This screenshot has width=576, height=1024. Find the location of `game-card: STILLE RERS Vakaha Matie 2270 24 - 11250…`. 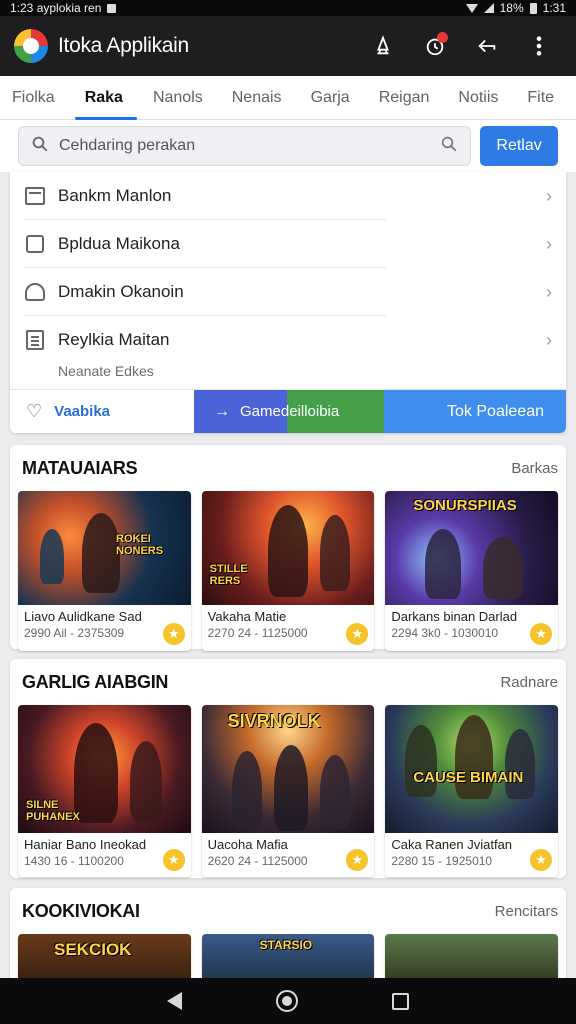

game-card: STILLE RERS Vakaha Matie 2270 24 - 11250… is located at coordinates (288, 571).